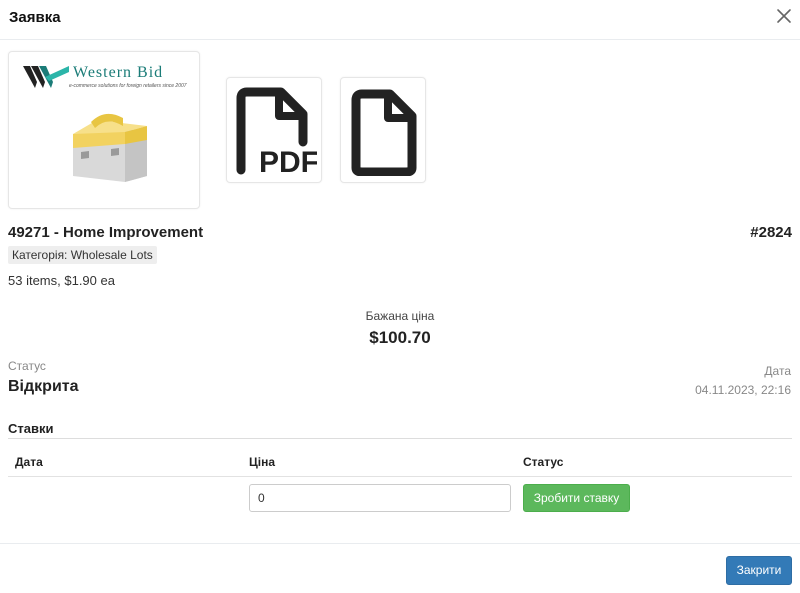 The image size is (800, 593). What do you see at coordinates (400, 337) in the screenshot?
I see `desired-price-value: $100.70` at bounding box center [400, 337].